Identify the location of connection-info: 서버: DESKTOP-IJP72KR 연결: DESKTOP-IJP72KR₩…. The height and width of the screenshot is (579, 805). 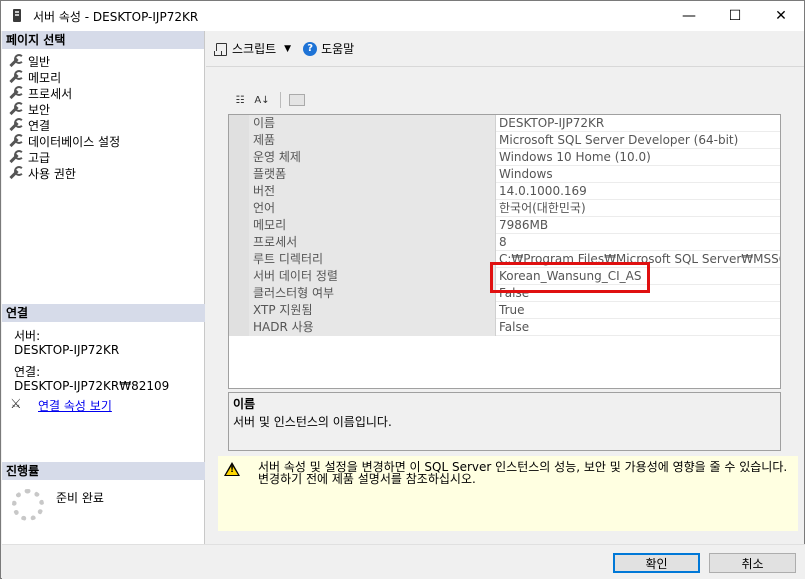
(91, 361).